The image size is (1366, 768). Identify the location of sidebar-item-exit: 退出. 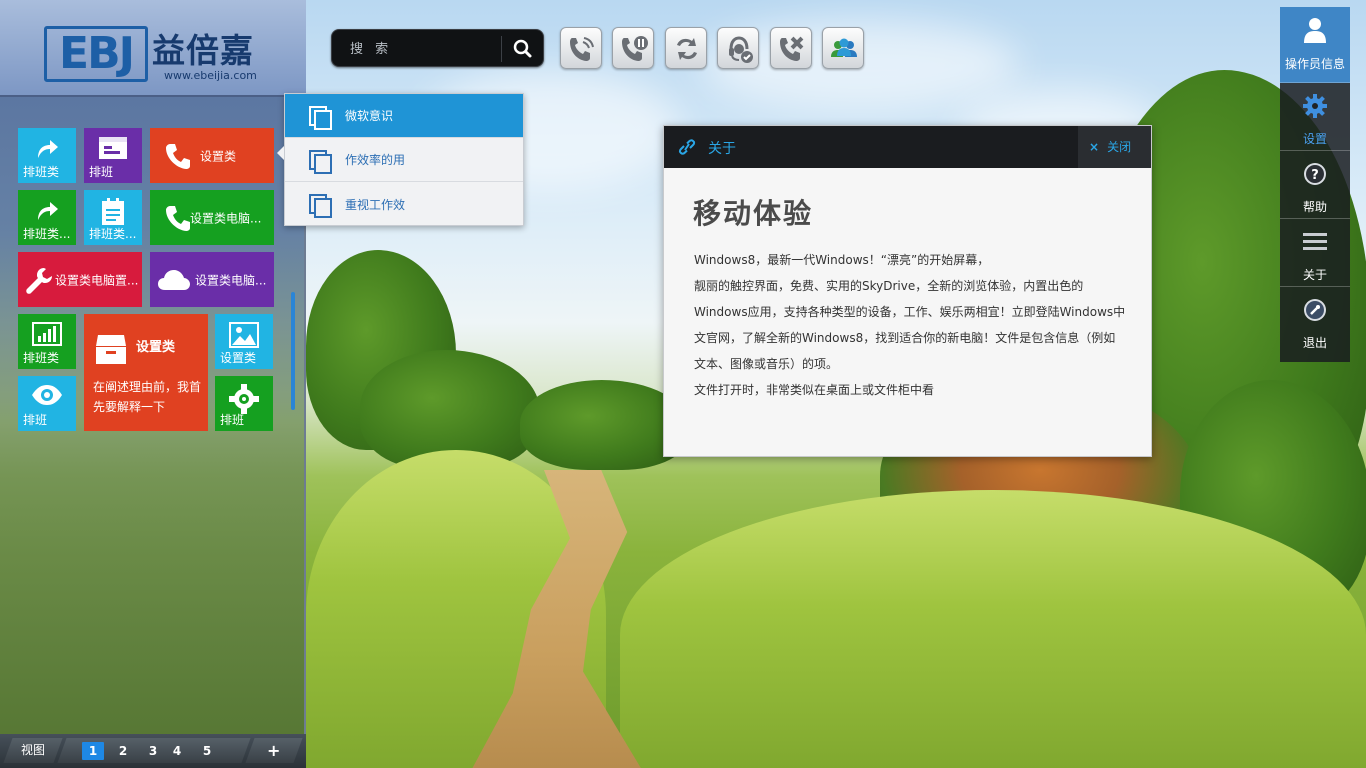
(1315, 321).